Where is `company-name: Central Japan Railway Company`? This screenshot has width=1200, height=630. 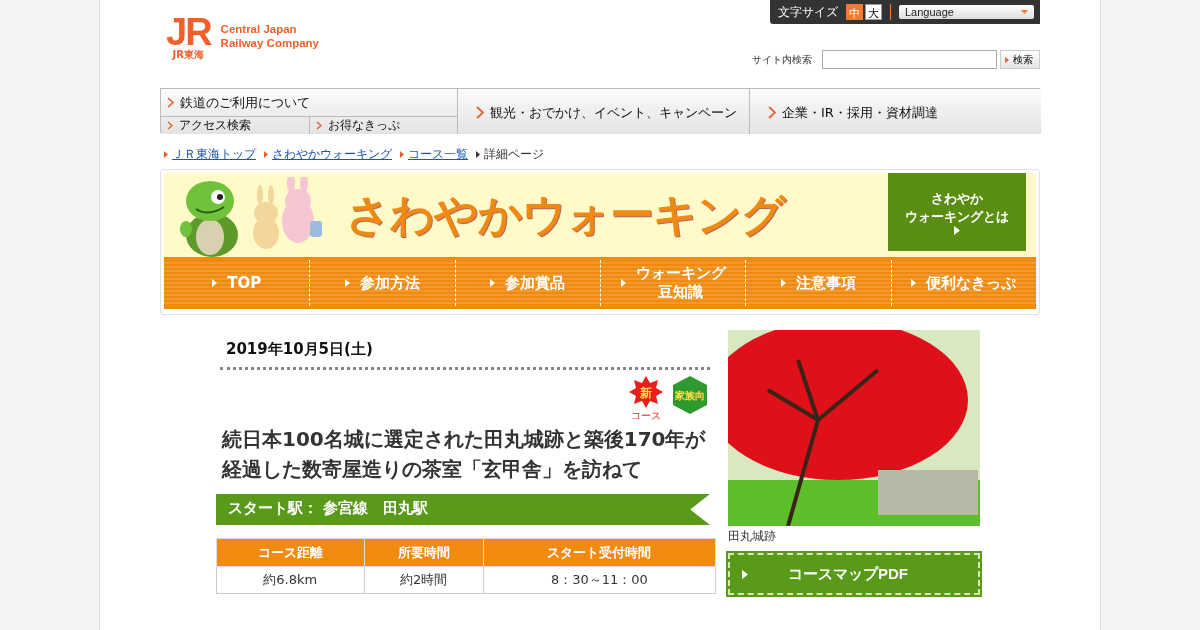 company-name: Central Japan Railway Company is located at coordinates (269, 36).